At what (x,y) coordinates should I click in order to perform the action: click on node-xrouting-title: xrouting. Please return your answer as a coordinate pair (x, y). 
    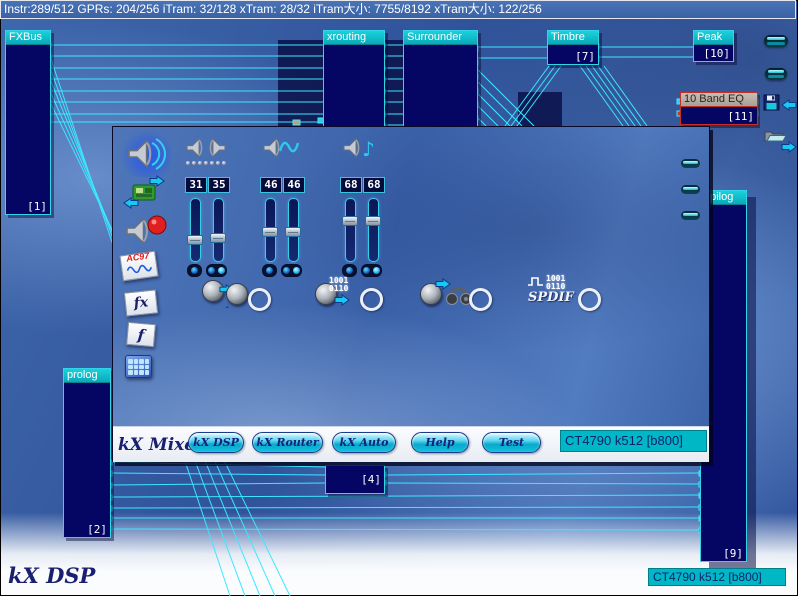
    Looking at the image, I should click on (354, 38).